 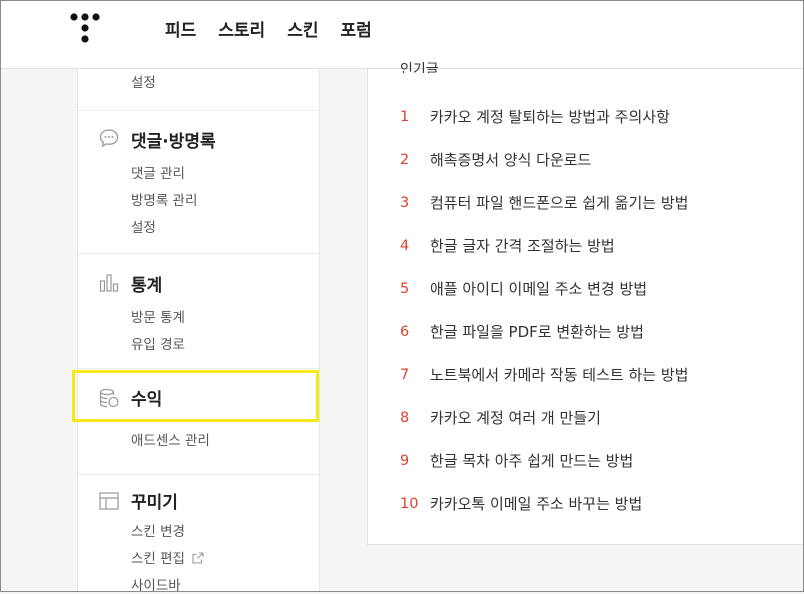 I want to click on popular-post-item: 5 애플 아이디 이메일 주소 변경 방법, so click(x=544, y=288).